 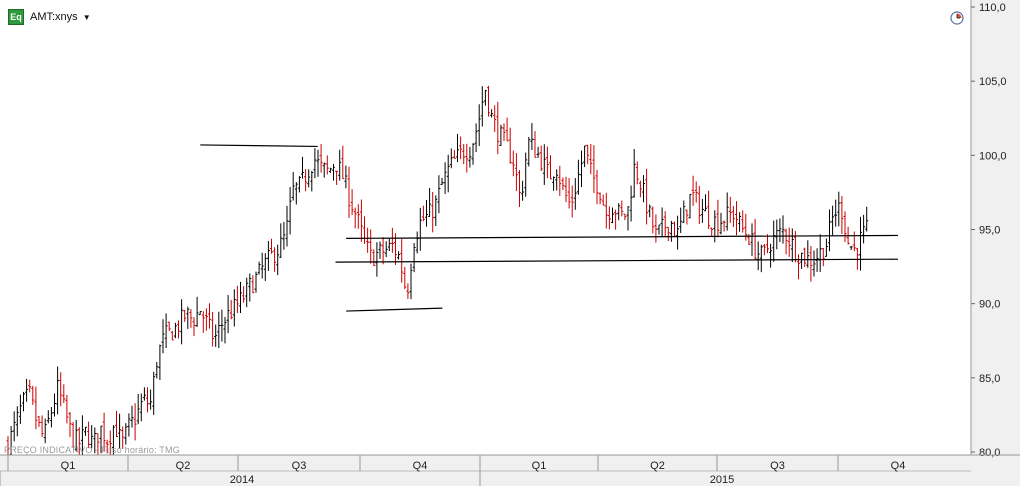 I want to click on trendline-lower-short, so click(x=394, y=309).